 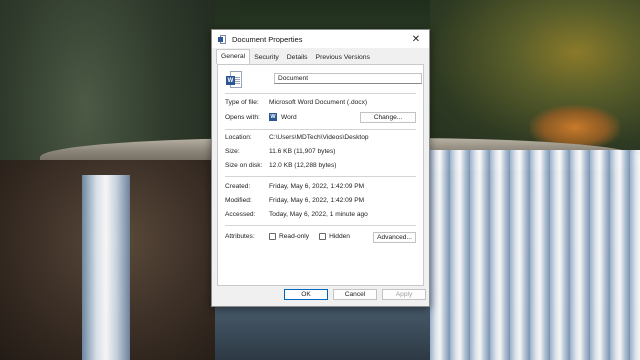 I want to click on cancel-button: Cancel, so click(x=355, y=294).